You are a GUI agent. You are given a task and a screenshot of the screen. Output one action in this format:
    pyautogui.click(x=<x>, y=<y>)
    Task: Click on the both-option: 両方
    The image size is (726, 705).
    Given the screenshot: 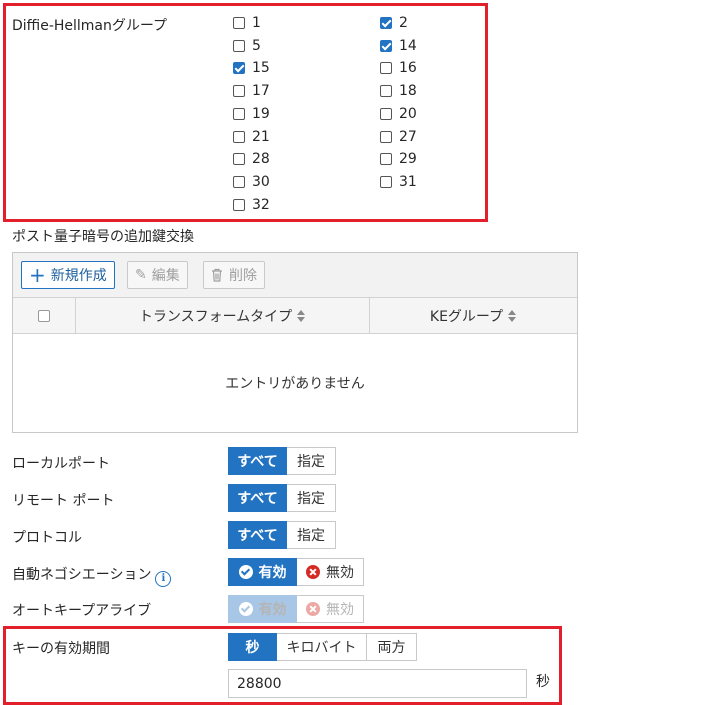 What is the action you would take?
    pyautogui.click(x=392, y=647)
    